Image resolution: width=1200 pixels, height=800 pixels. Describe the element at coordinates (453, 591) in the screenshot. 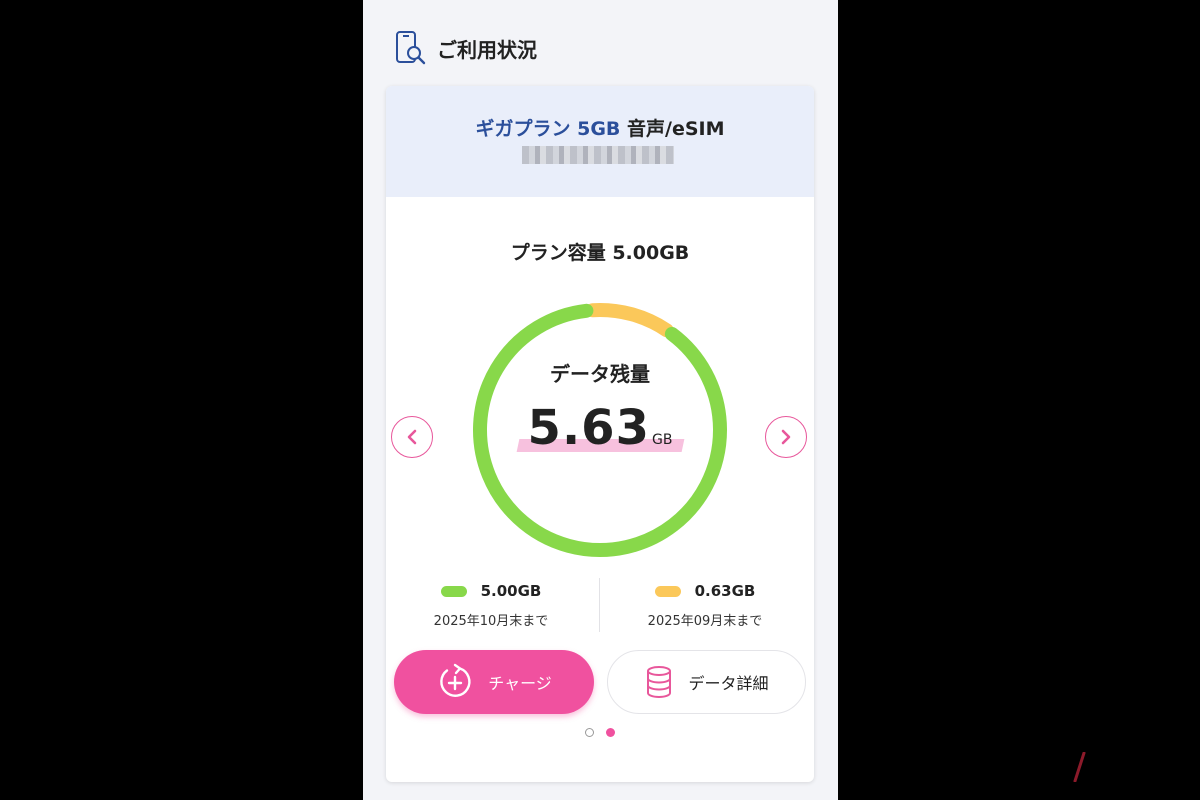

I see `legend-swatch-green` at that location.